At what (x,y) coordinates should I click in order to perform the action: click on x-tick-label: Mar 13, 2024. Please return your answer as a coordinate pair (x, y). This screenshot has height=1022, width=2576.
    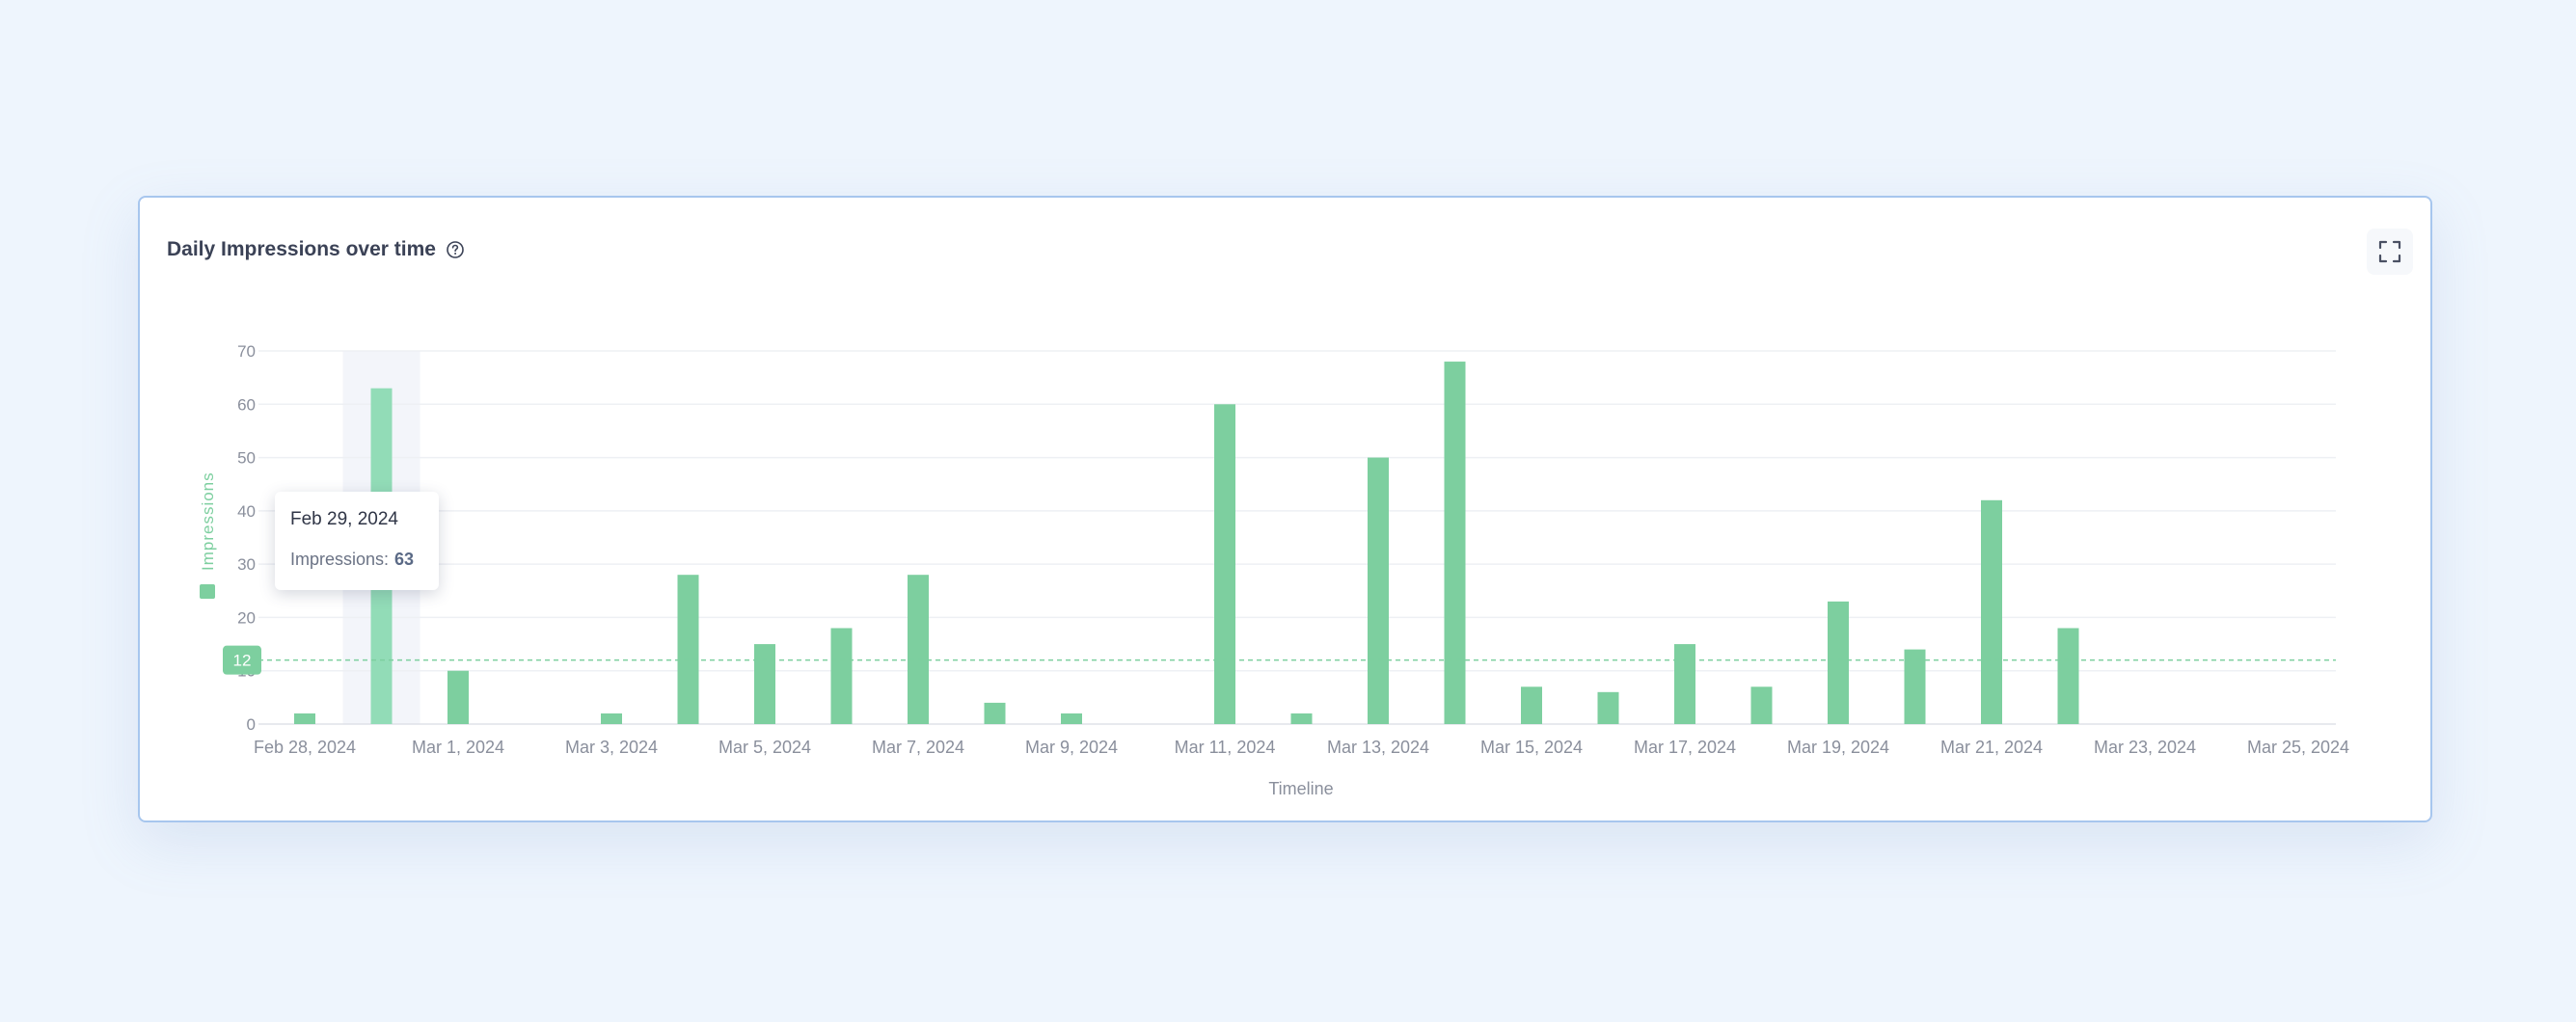
    Looking at the image, I should click on (1378, 747).